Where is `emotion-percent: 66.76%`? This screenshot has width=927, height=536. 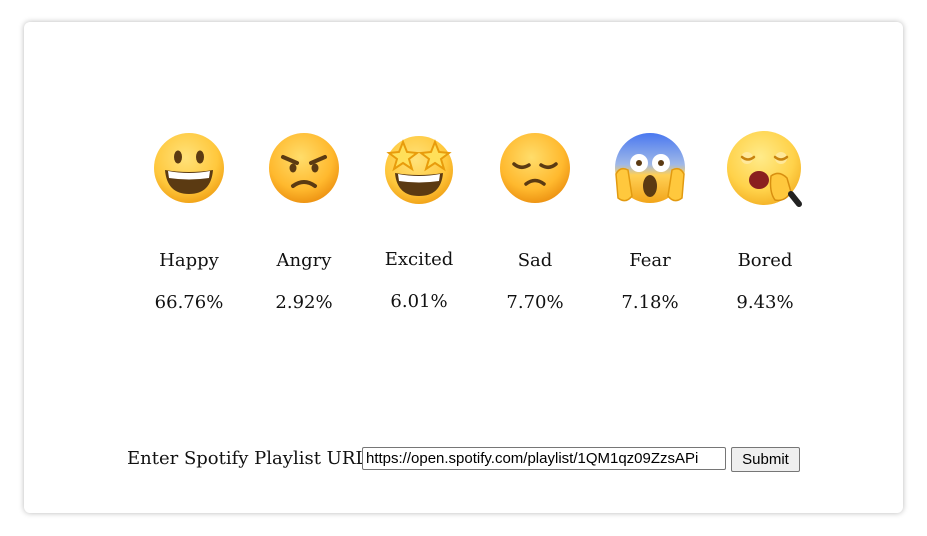
emotion-percent: 66.76% is located at coordinates (189, 302).